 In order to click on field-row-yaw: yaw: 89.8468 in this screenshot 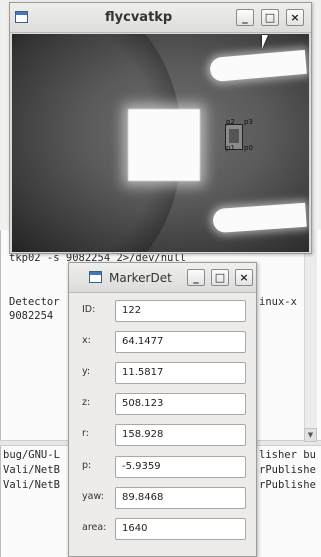, I will do `click(163, 498)`.